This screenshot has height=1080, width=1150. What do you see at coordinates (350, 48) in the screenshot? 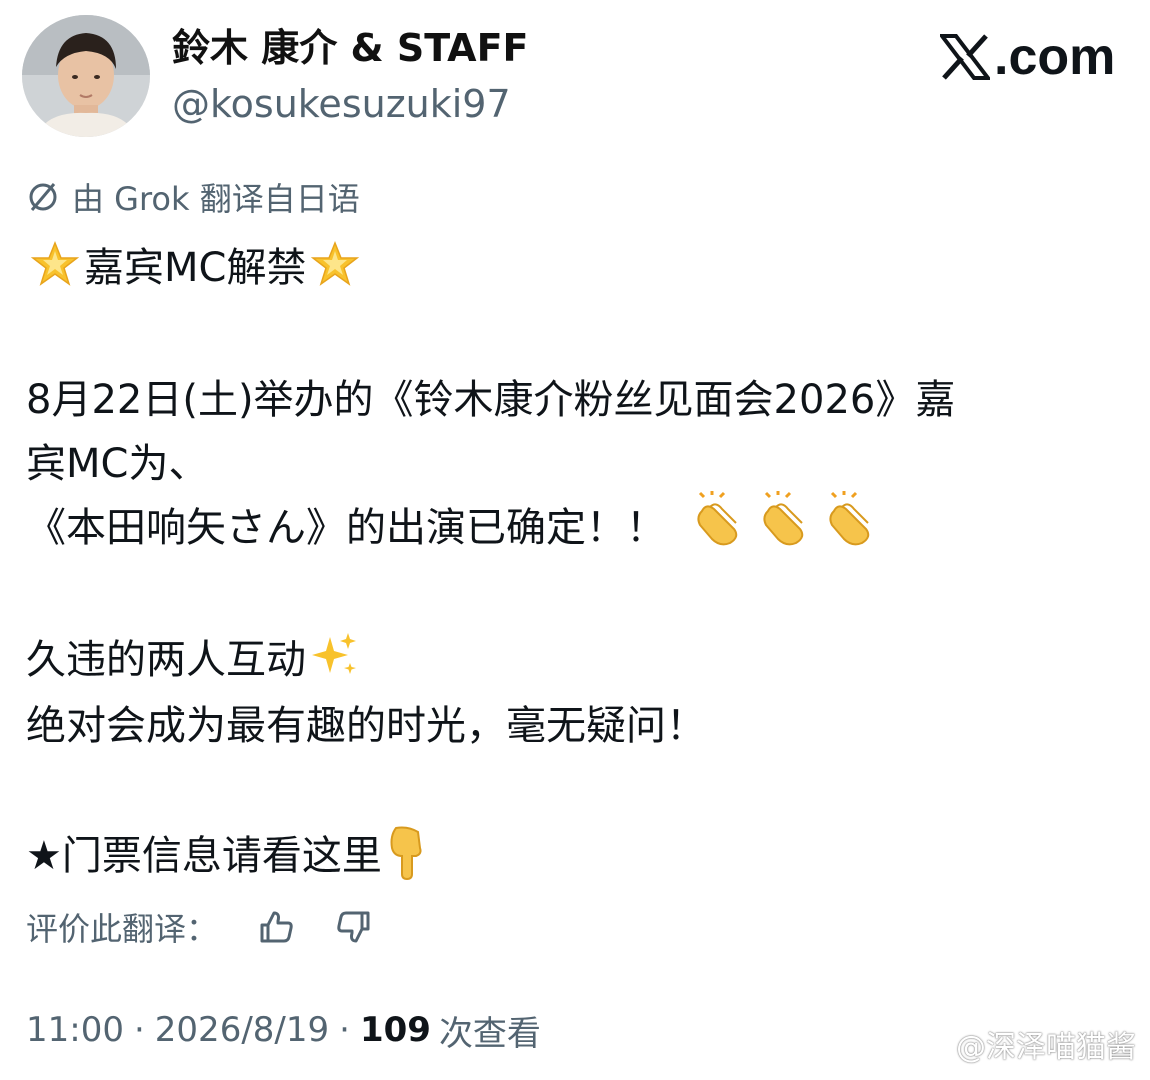
I see `display-name: 鈴木 康介 & STAFF` at bounding box center [350, 48].